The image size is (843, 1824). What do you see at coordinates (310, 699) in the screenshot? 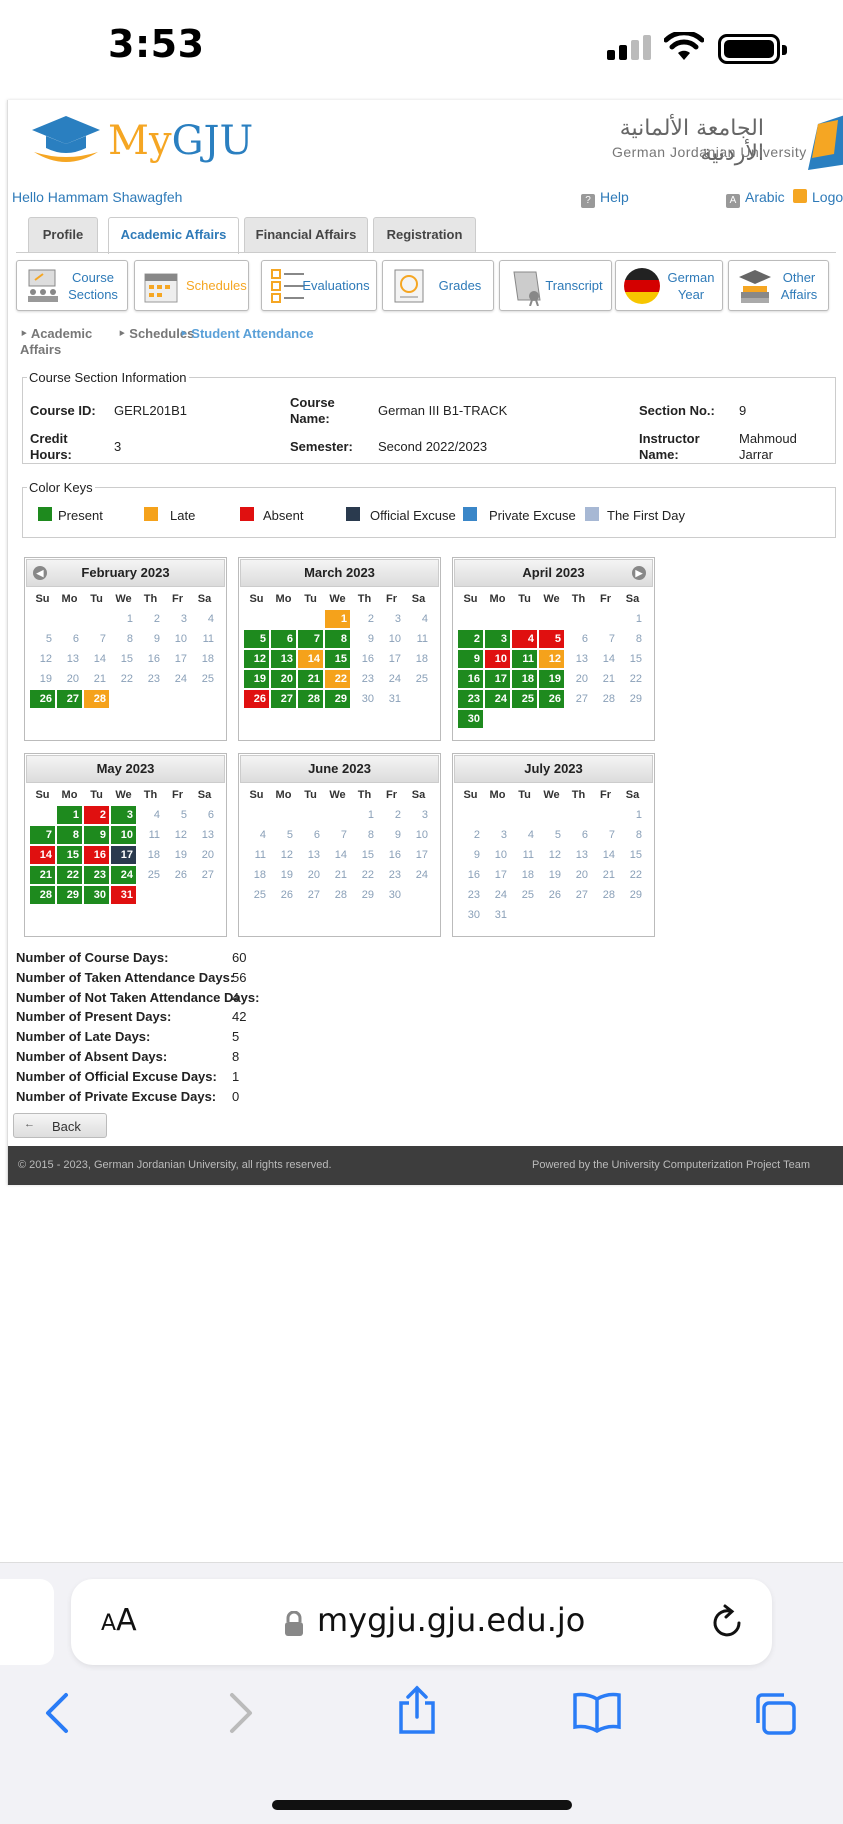
I see `calendar-day: 28` at bounding box center [310, 699].